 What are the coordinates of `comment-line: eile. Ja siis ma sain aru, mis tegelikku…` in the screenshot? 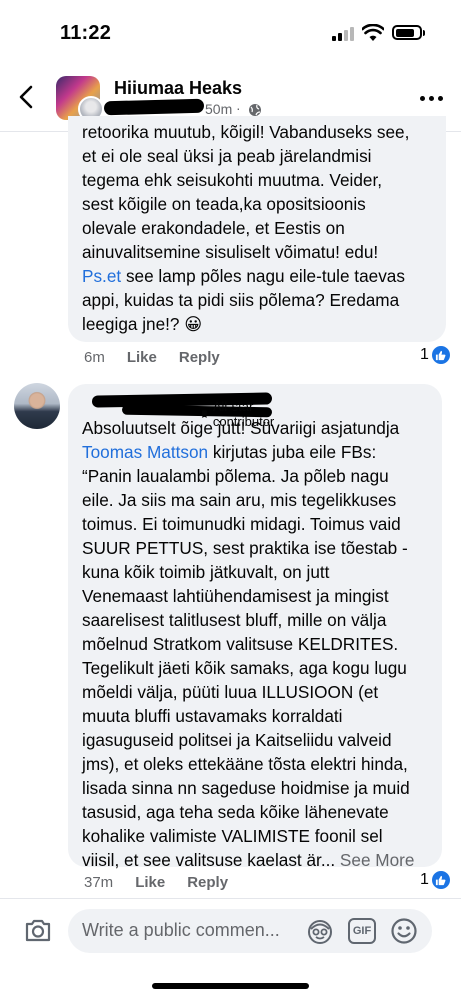 It's located at (239, 500).